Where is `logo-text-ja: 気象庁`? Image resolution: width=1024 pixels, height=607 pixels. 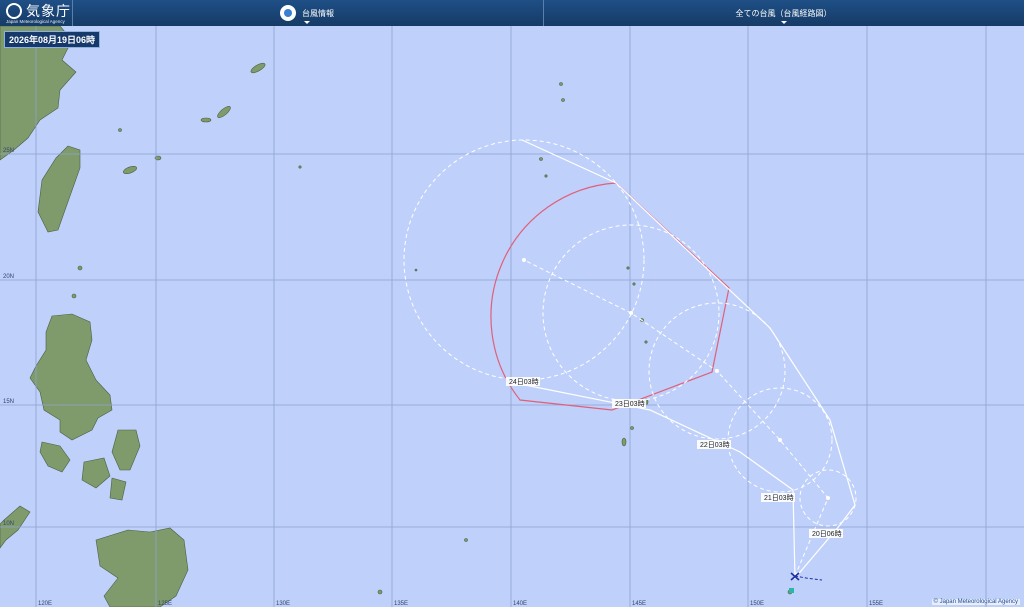 logo-text-ja: 気象庁 is located at coordinates (48, 11).